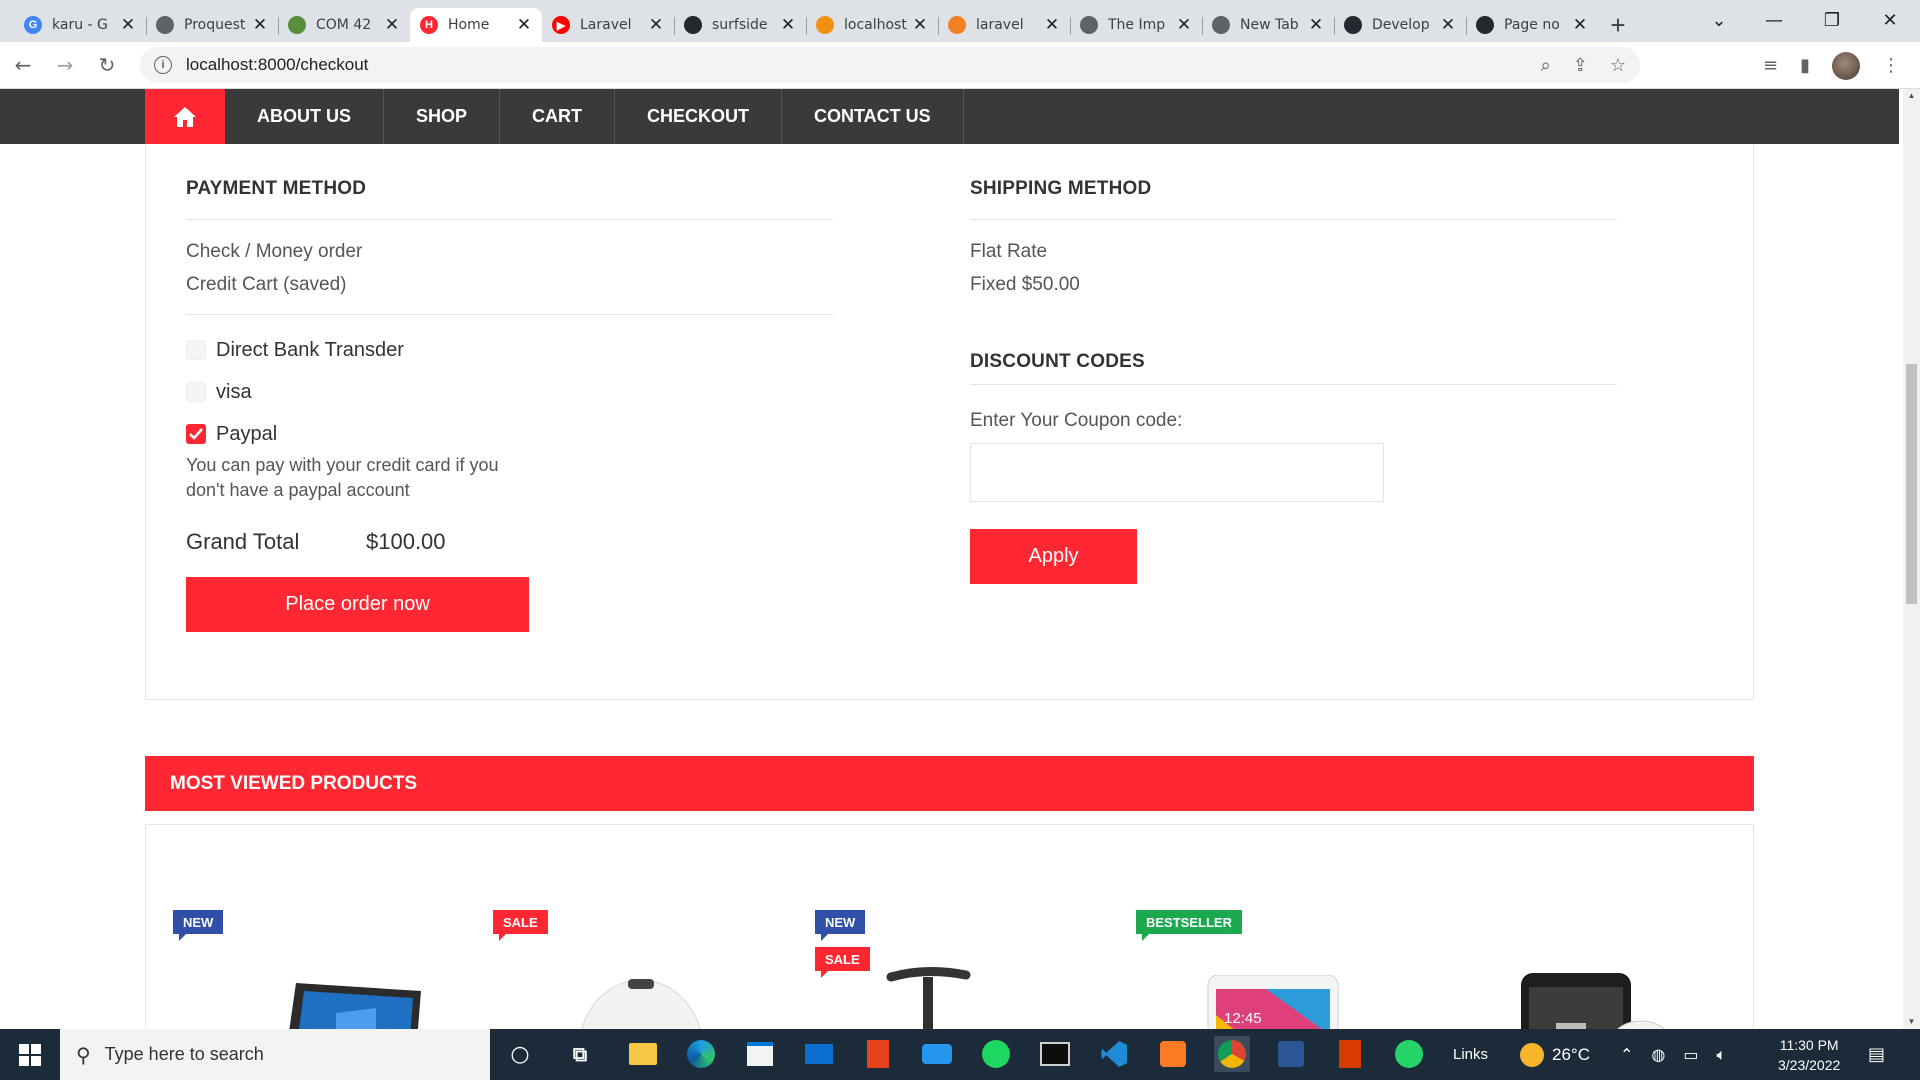  What do you see at coordinates (740, 25) in the screenshot?
I see `browser-tab: surfside ✕` at bounding box center [740, 25].